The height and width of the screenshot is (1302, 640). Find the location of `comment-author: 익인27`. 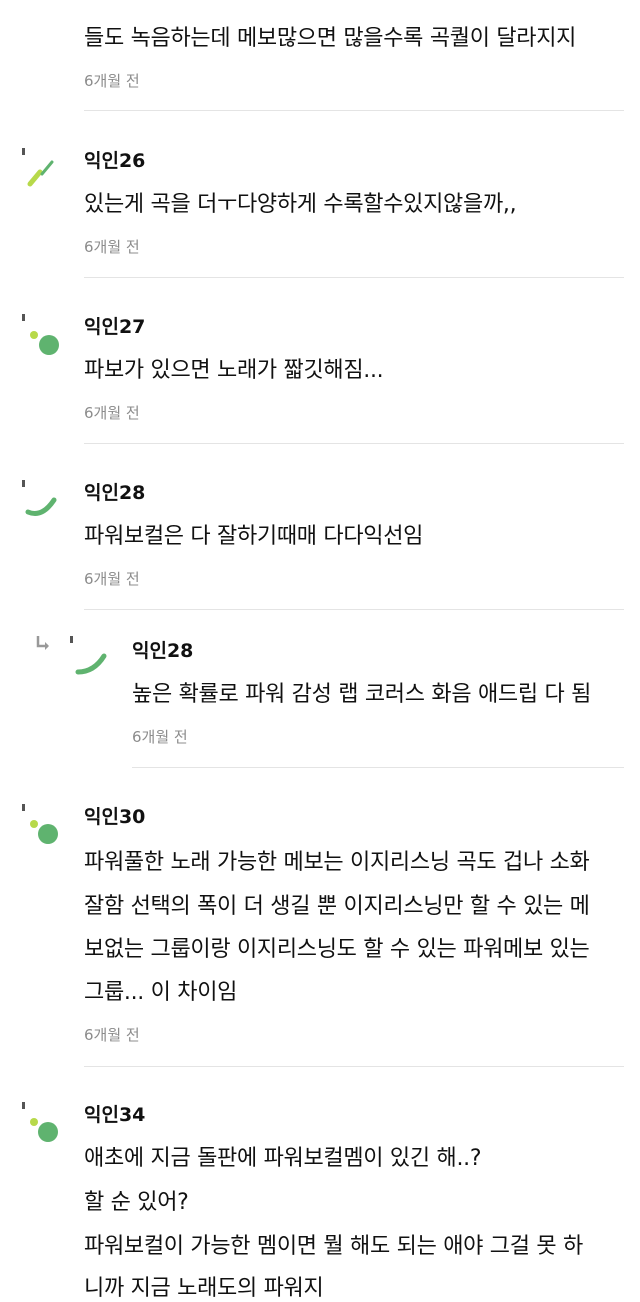

comment-author: 익인27 is located at coordinates (114, 325).